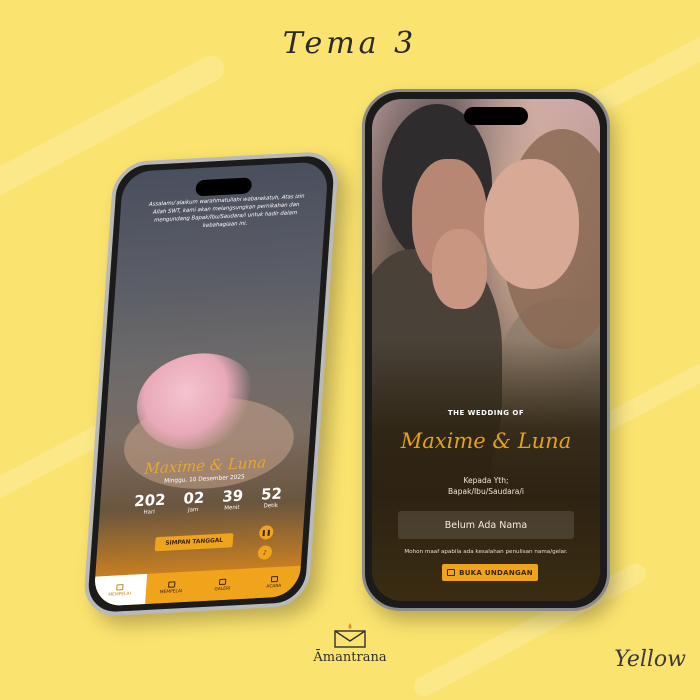  What do you see at coordinates (232, 499) in the screenshot?
I see `countdown-minutes: 39 Menit` at bounding box center [232, 499].